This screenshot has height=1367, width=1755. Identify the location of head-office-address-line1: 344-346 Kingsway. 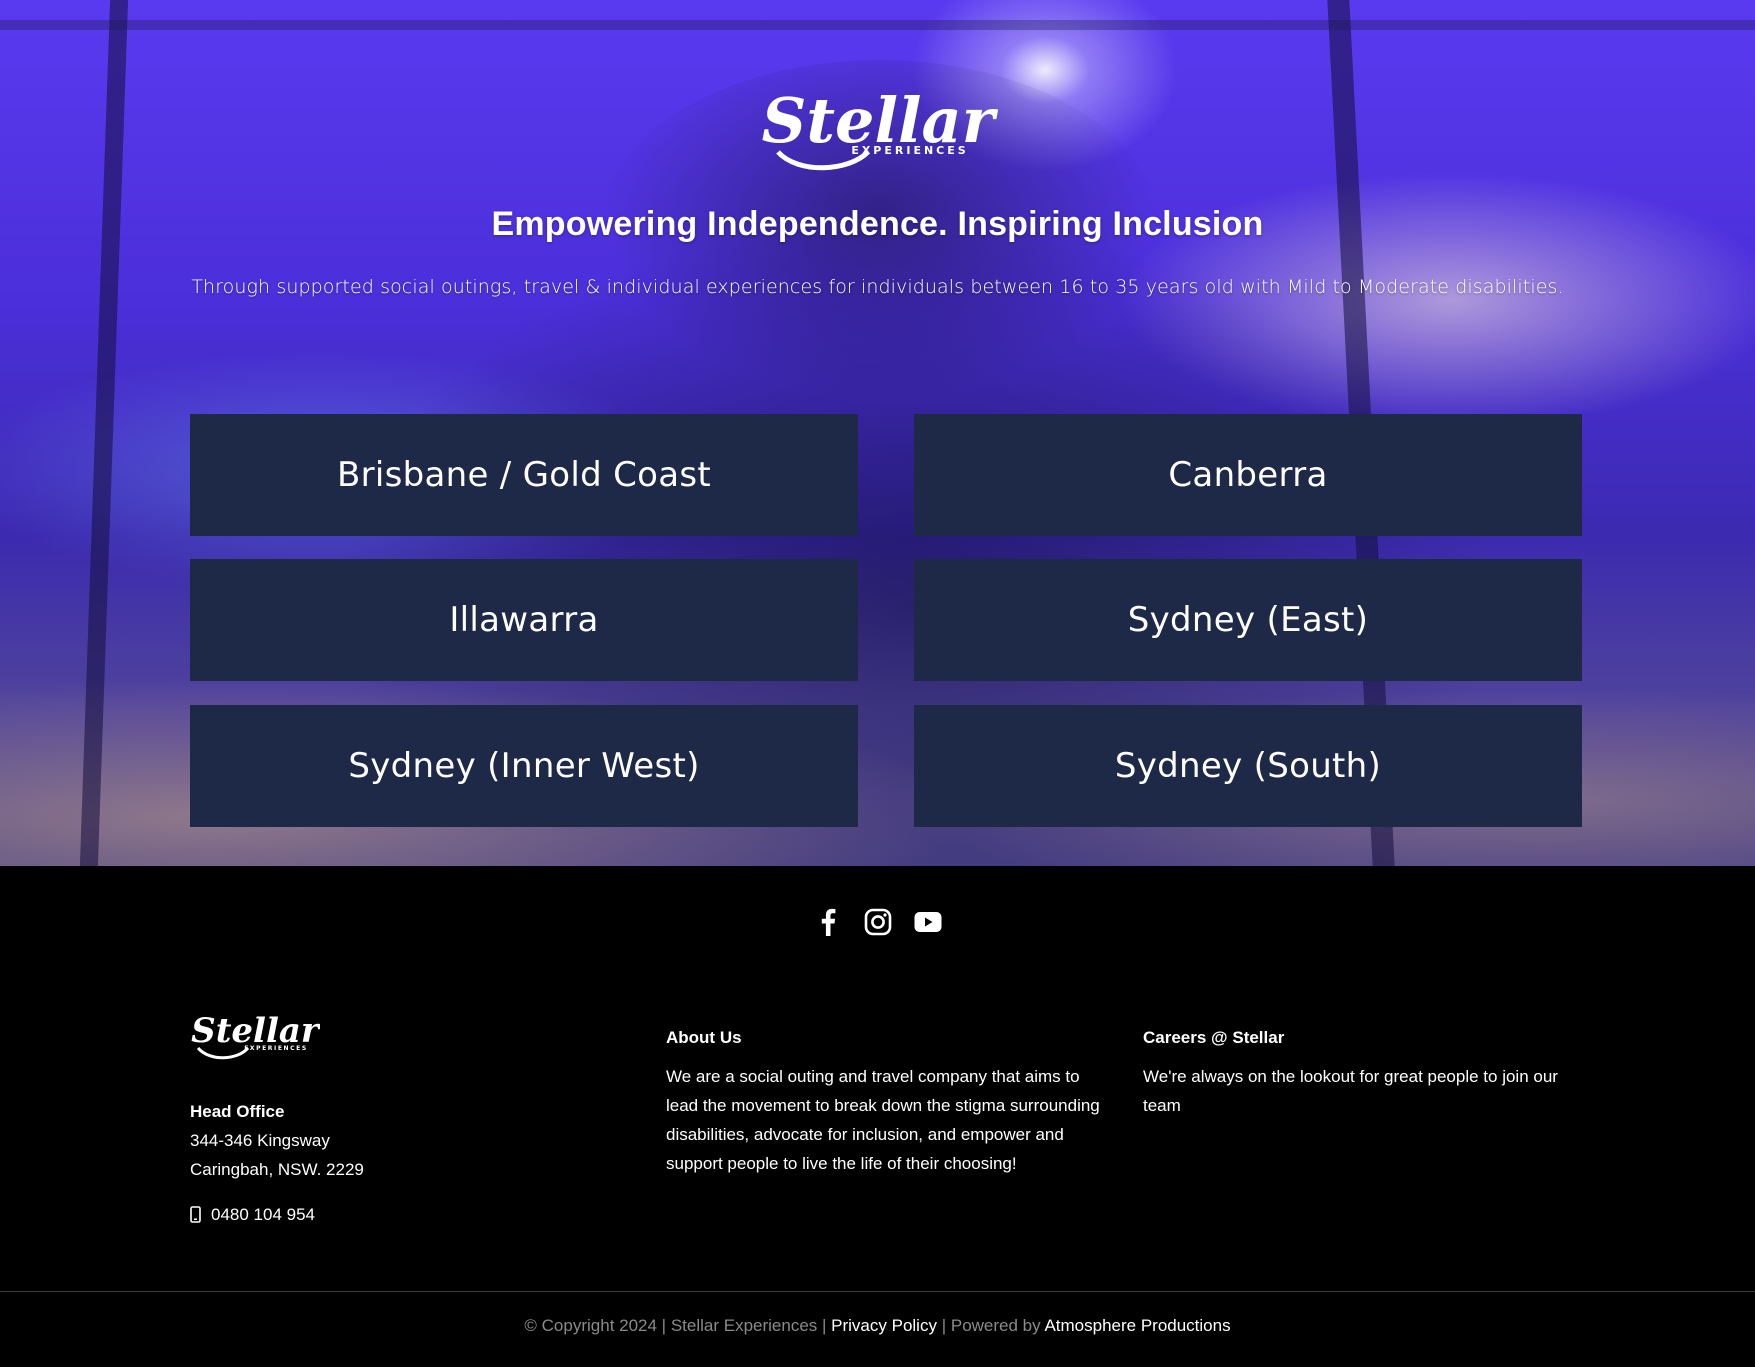
(260, 1140).